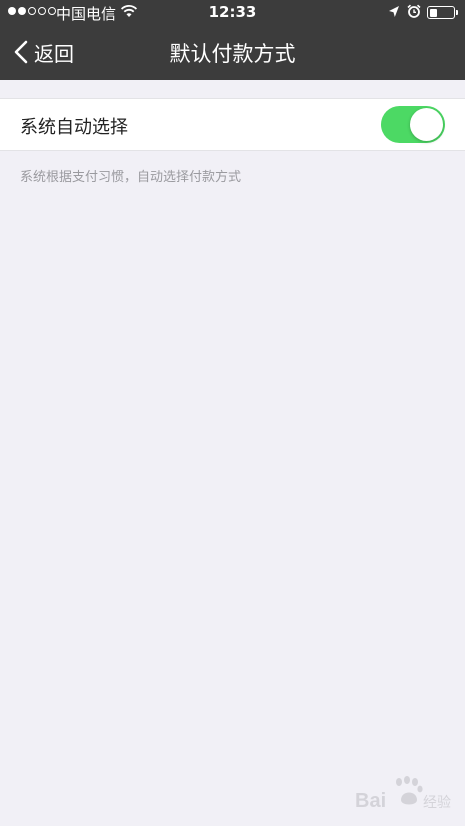  Describe the element at coordinates (441, 12) in the screenshot. I see `battery-icon` at that location.